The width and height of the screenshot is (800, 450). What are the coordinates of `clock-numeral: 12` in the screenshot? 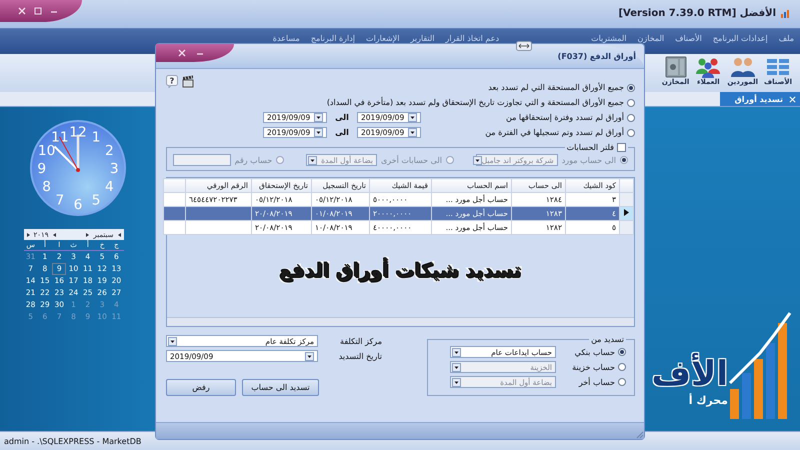 It's located at (77, 132).